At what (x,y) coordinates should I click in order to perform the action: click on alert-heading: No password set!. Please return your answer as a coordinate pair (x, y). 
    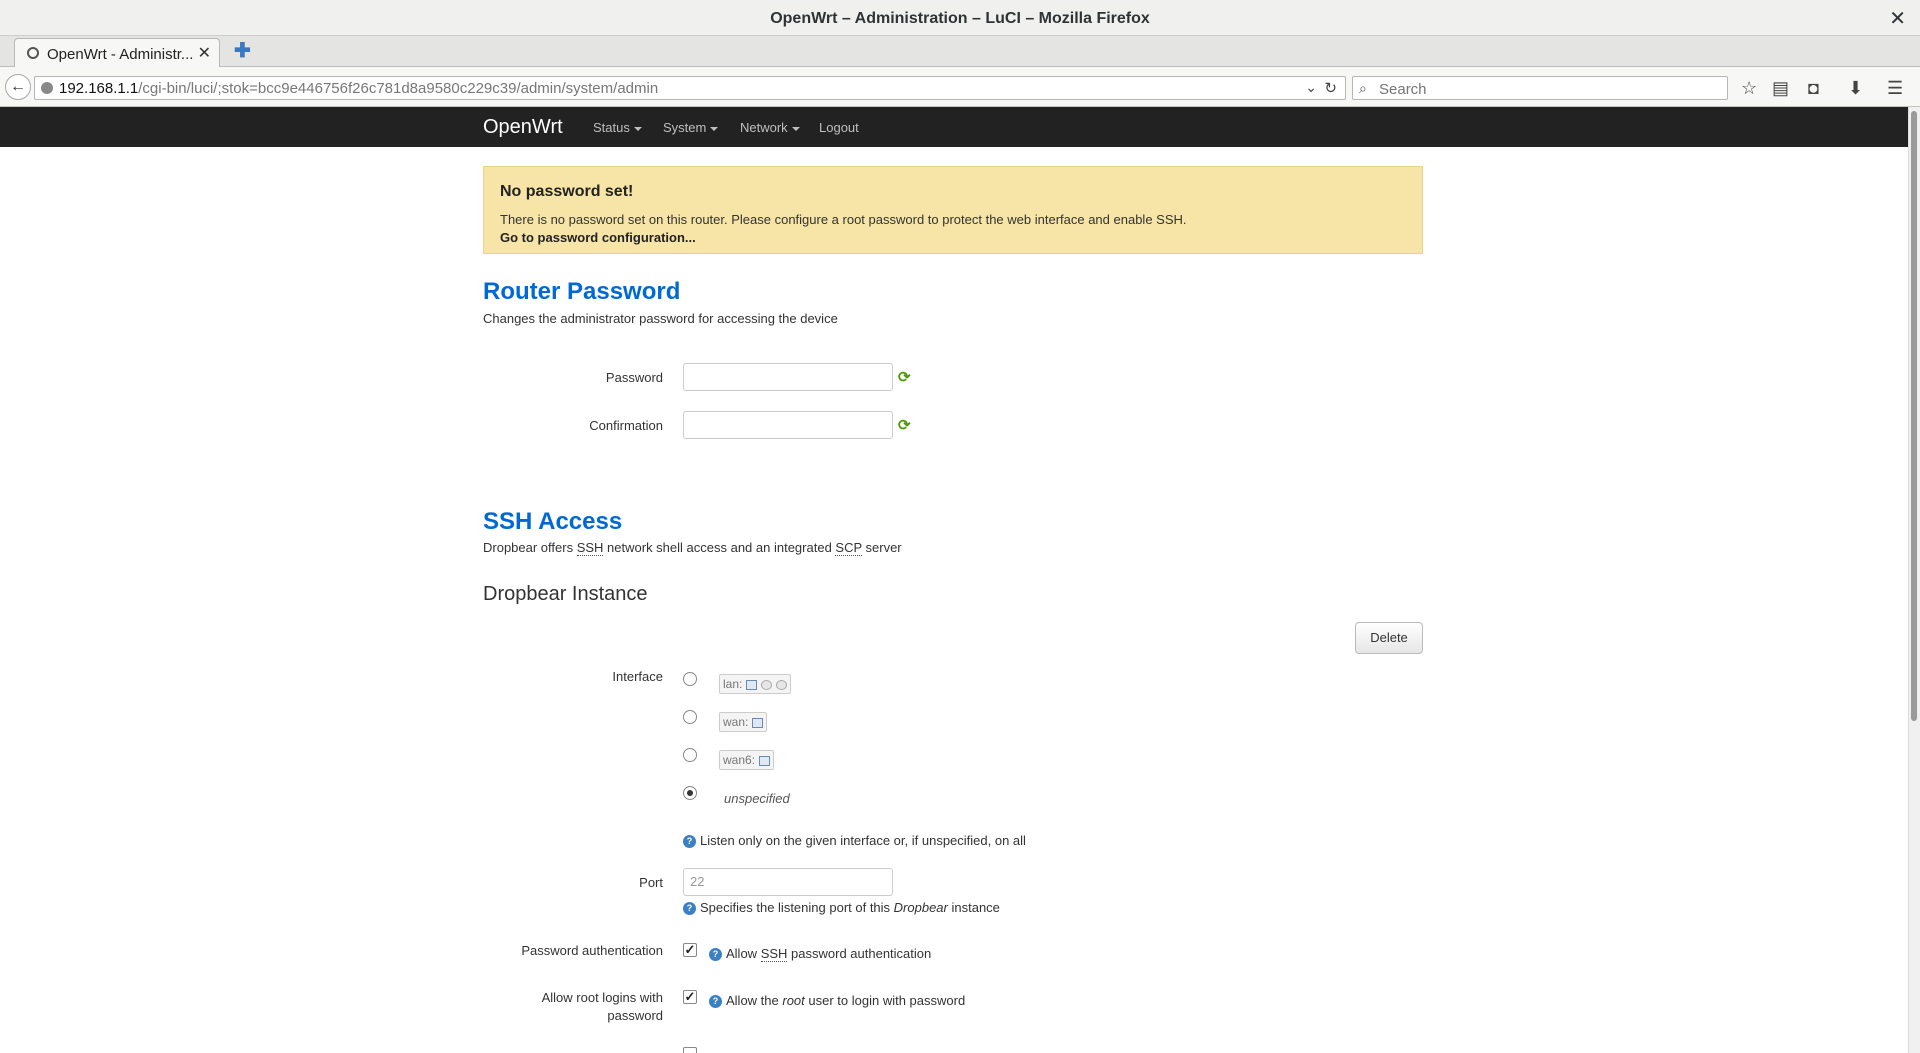
    Looking at the image, I should click on (567, 191).